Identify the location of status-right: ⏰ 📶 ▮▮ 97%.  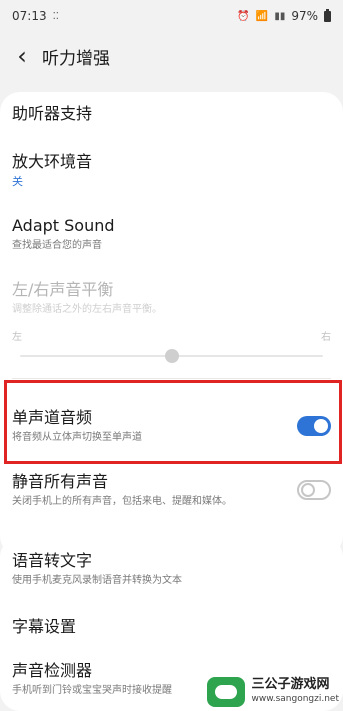
(284, 15).